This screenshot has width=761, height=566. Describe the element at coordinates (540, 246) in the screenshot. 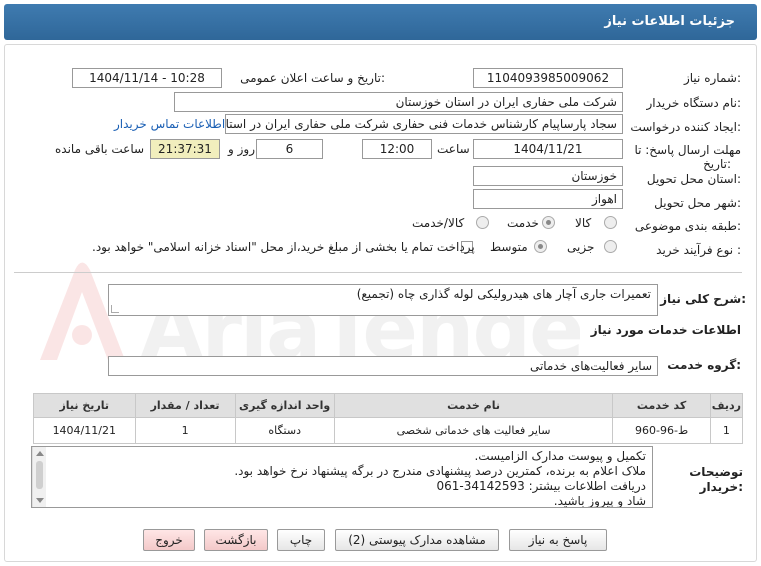

I see `process-radio-medium` at that location.